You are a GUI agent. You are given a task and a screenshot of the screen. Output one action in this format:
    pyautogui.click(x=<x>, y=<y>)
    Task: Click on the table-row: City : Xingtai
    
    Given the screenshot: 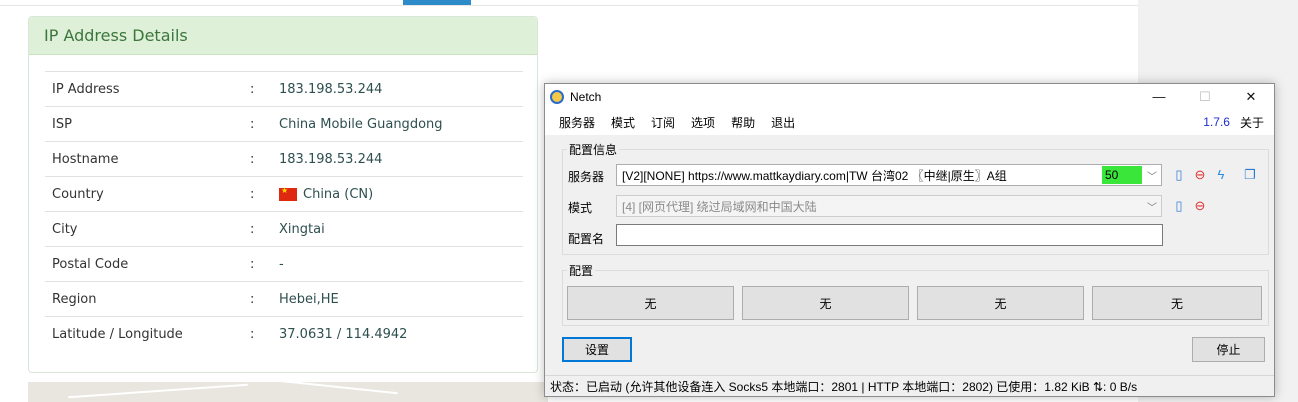 What is the action you would take?
    pyautogui.click(x=284, y=228)
    